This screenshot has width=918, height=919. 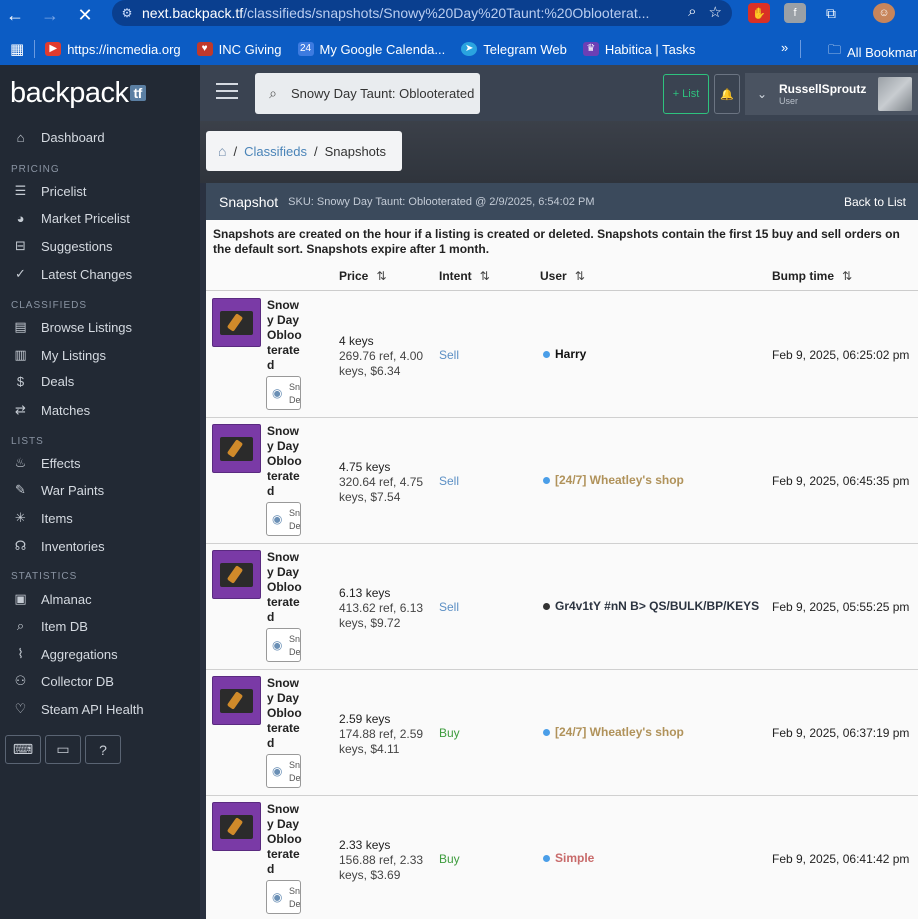 I want to click on bookmark-star-icon: ☆, so click(x=715, y=12).